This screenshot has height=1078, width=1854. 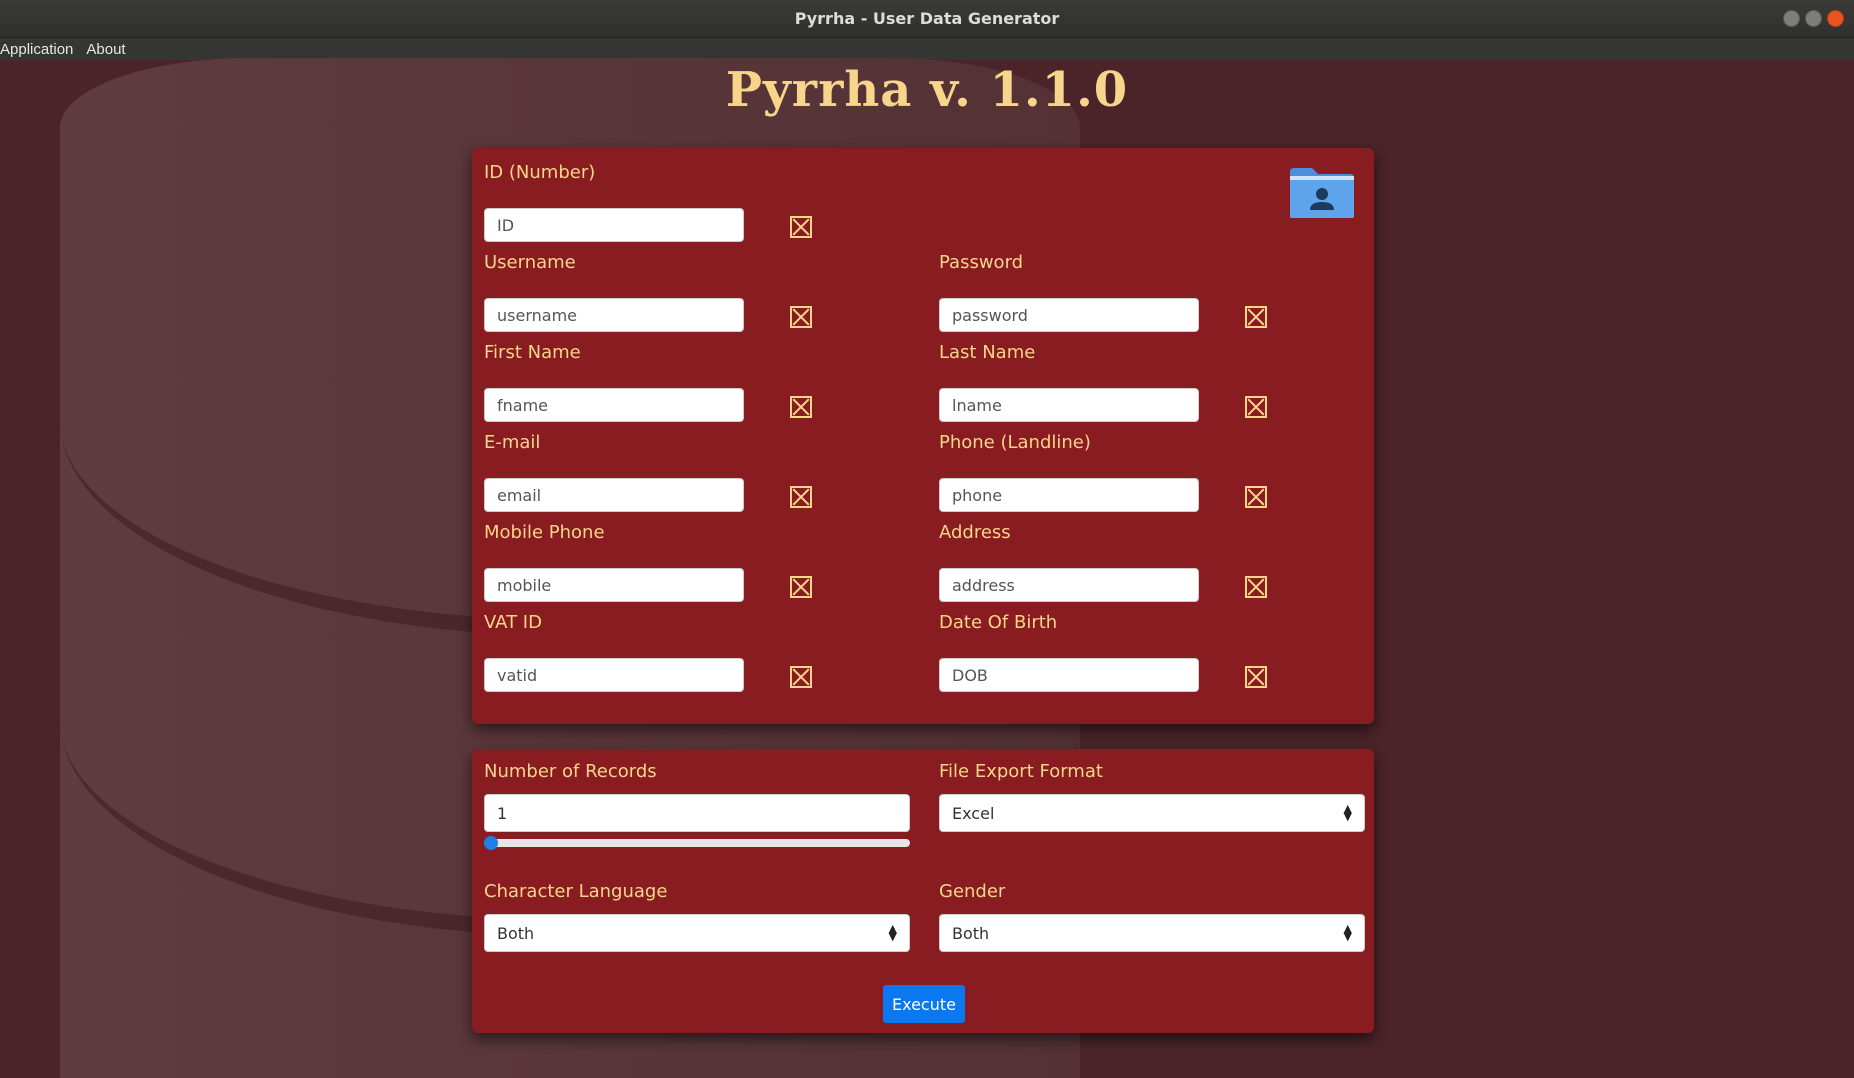 What do you see at coordinates (516, 933) in the screenshot?
I see `language-value: Both` at bounding box center [516, 933].